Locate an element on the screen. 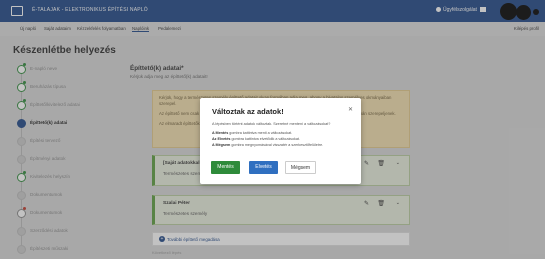  dialog-help-key: Az Elvetés is located at coordinates (221, 139).